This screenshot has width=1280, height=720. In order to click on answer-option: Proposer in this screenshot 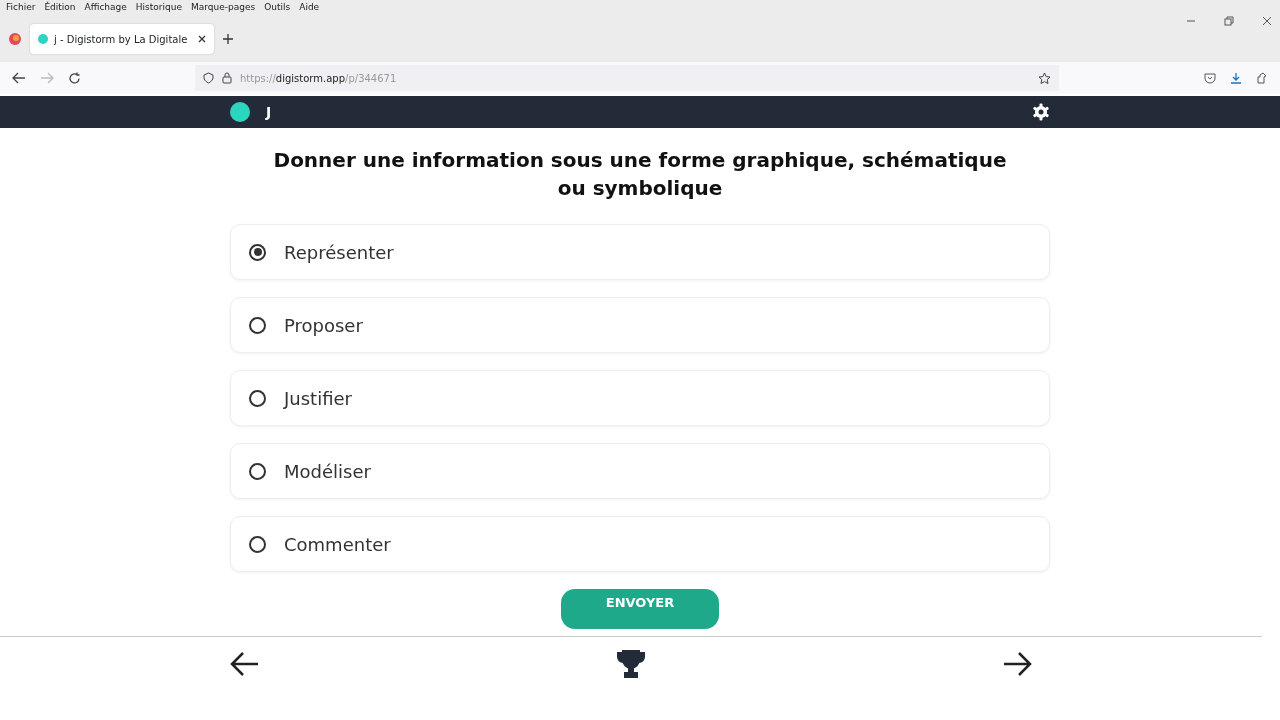, I will do `click(640, 325)`.